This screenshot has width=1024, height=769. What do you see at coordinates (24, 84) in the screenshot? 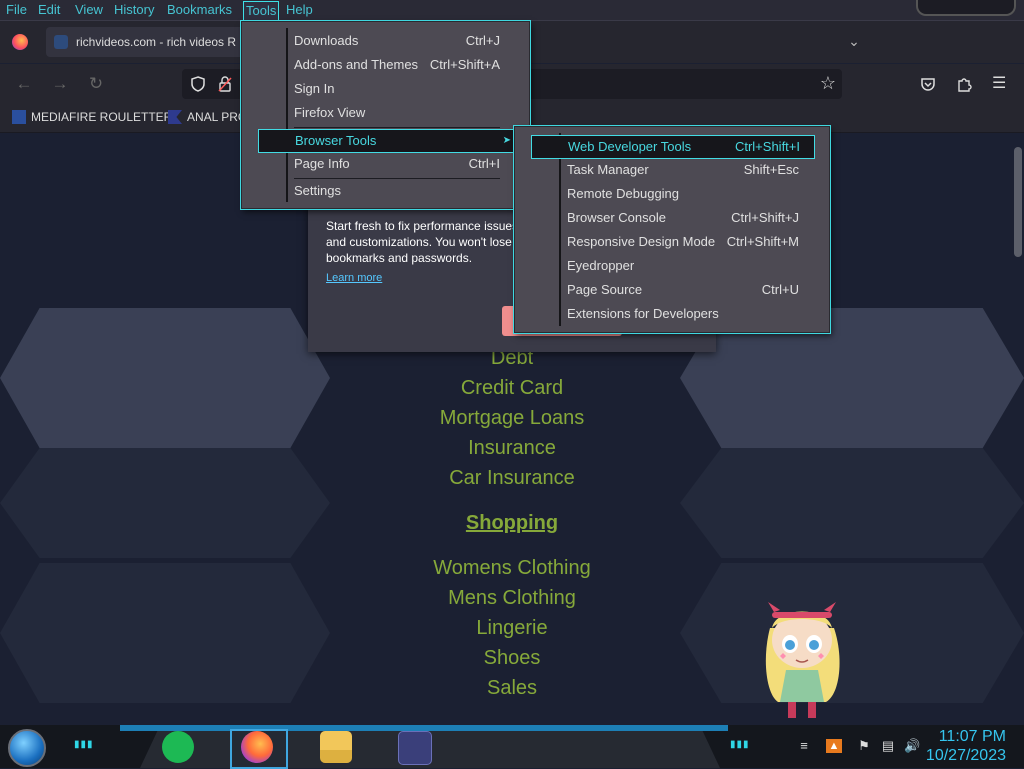
I see `back-arrow-icon: ←` at bounding box center [24, 84].